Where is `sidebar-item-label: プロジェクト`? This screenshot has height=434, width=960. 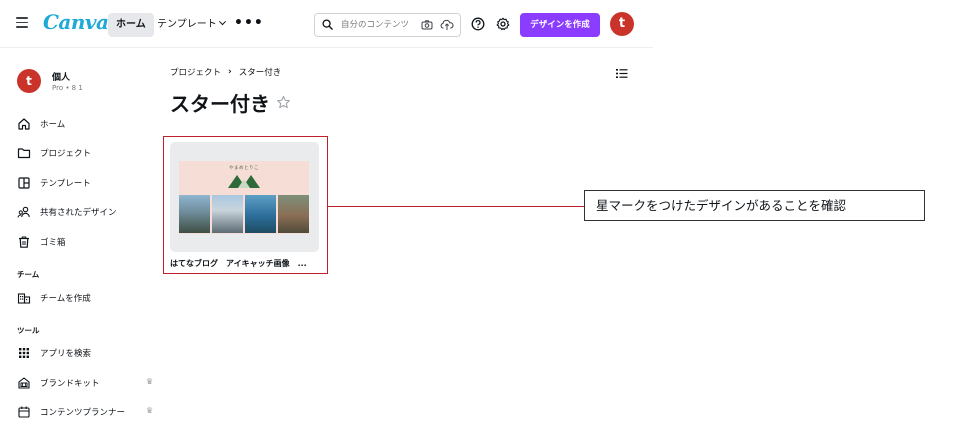 sidebar-item-label: プロジェクト is located at coordinates (66, 154).